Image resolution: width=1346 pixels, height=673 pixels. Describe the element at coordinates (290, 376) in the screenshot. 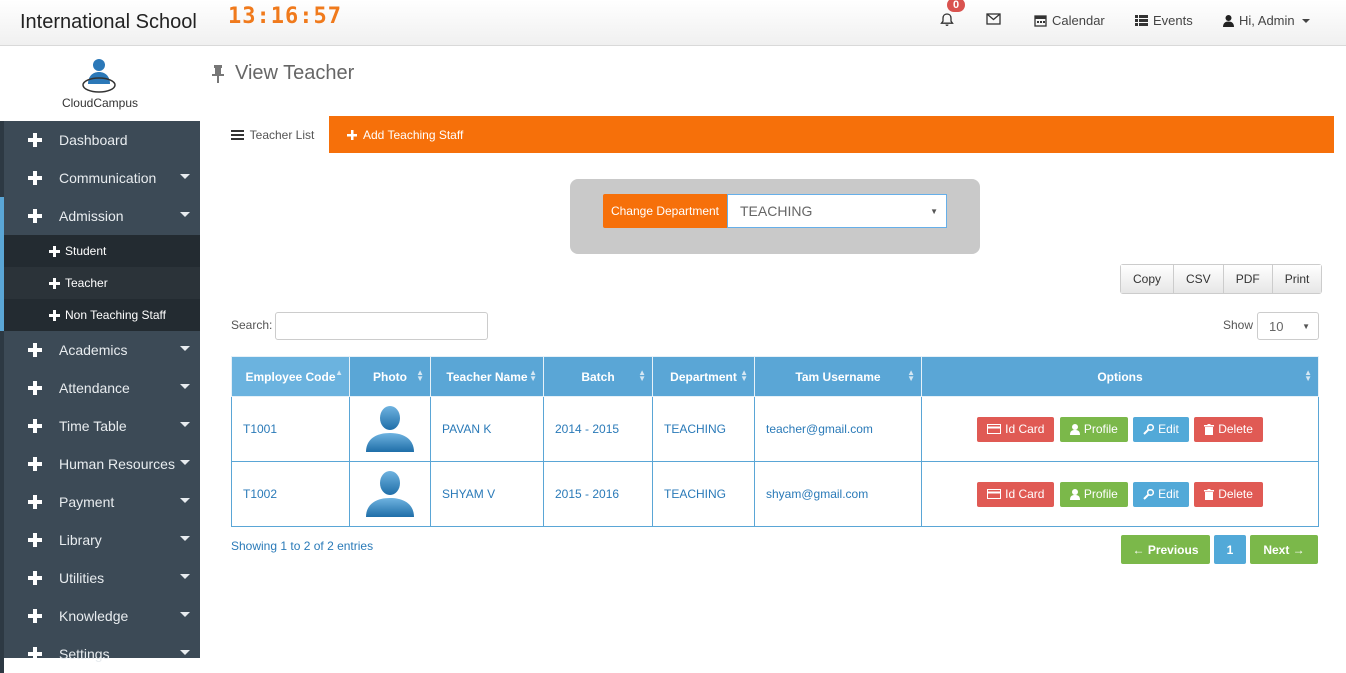

I see `column-header-employee-code: Employee Code ▲` at that location.